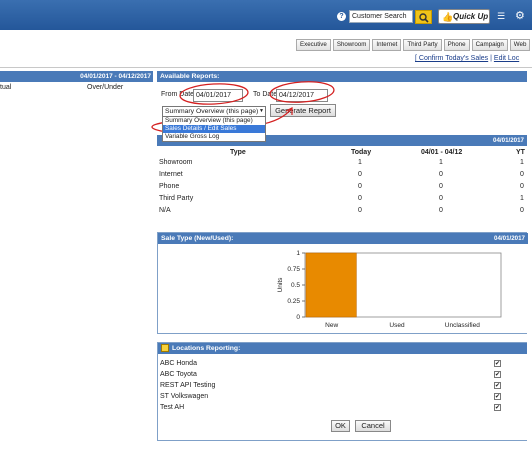  Describe the element at coordinates (197, 238) in the screenshot. I see `sale-type-title: Sale Type (New/Used):` at that location.